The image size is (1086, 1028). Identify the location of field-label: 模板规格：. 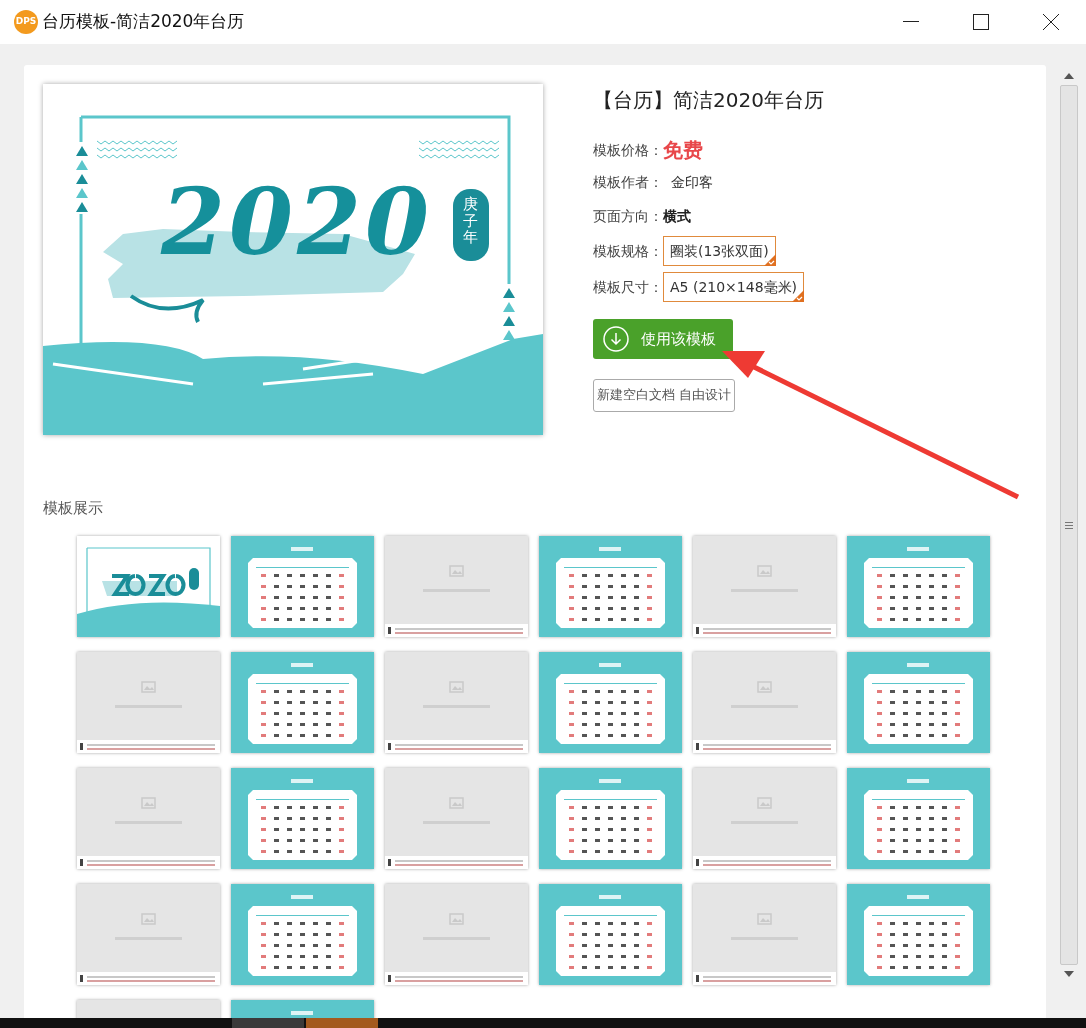
(628, 251).